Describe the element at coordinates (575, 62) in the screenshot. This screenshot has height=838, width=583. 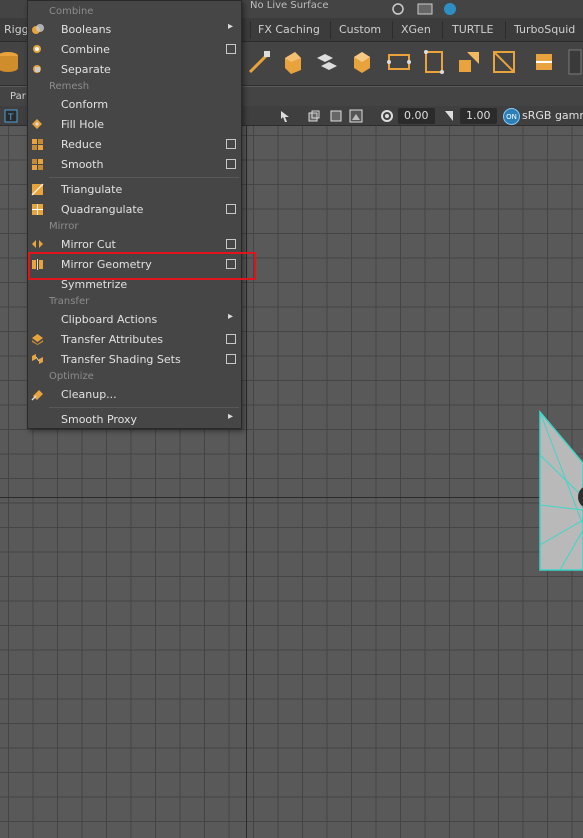
I see `shelf-separator-icon` at that location.